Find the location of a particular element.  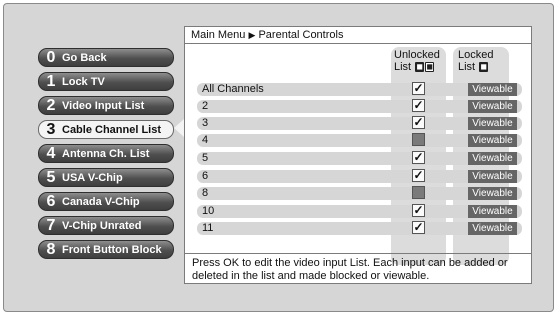

menu-item-number: 1 is located at coordinates (51, 81).